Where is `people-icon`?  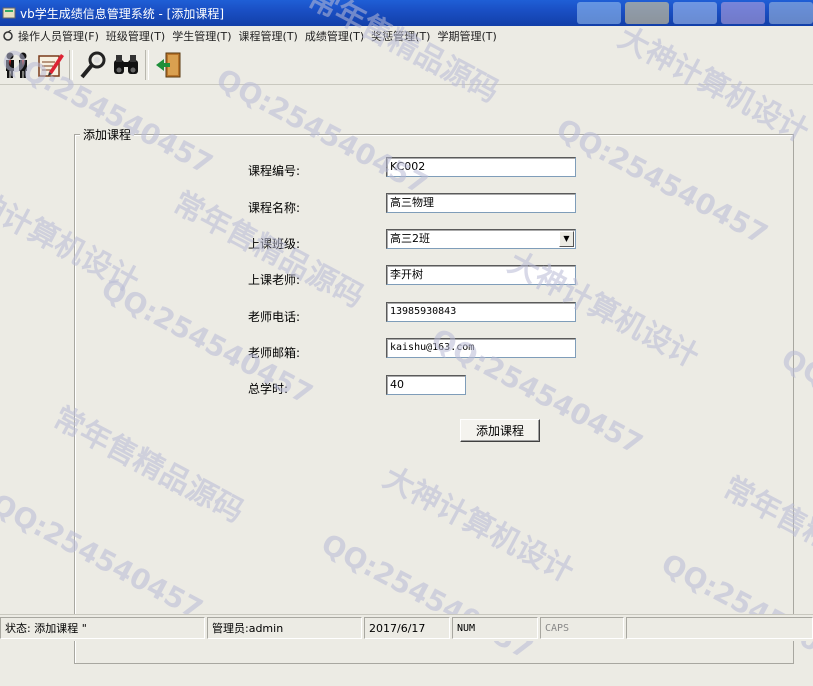 people-icon is located at coordinates (16, 65).